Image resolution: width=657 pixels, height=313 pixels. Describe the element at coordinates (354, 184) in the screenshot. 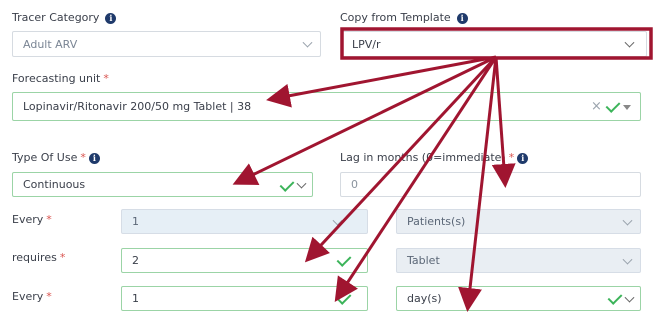

I see `lag-placeholder: 0` at that location.